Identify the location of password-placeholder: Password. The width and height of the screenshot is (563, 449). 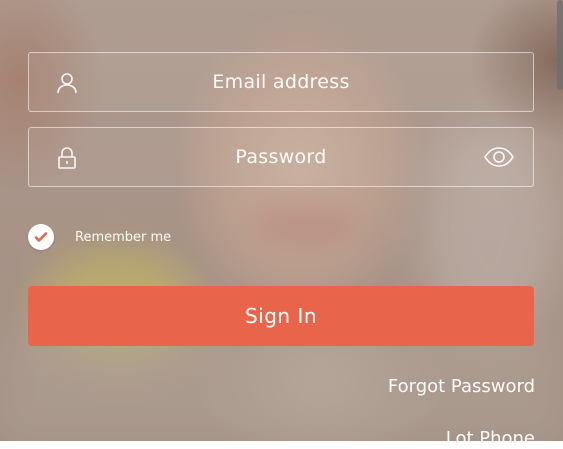
(281, 157).